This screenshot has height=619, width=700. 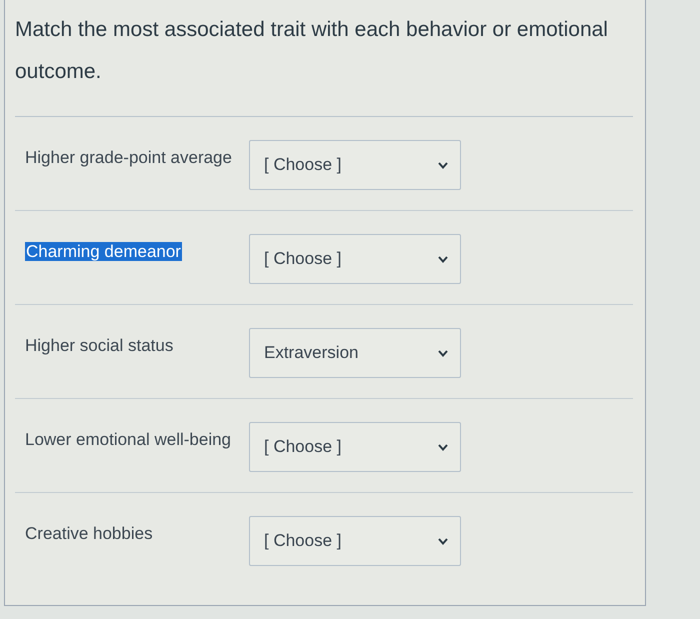 What do you see at coordinates (355, 353) in the screenshot?
I see `answer-dropdown: Extraversion` at bounding box center [355, 353].